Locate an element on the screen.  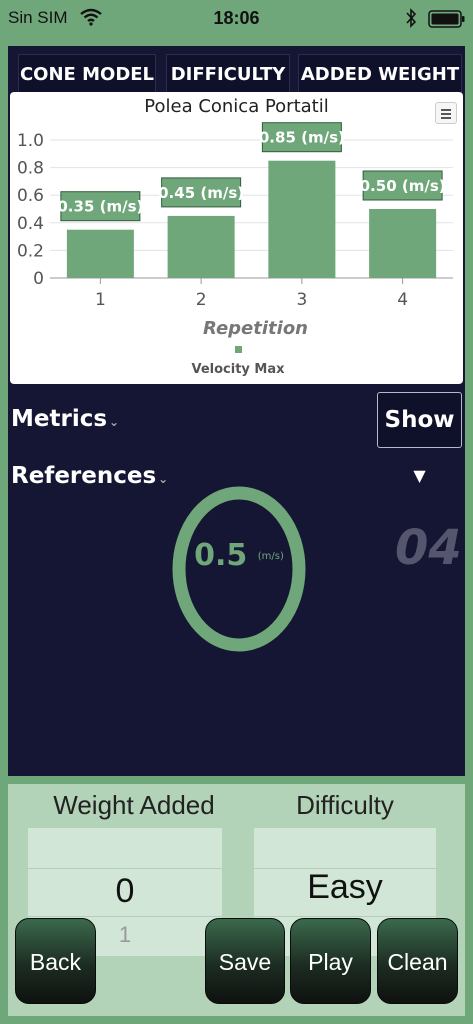
x-tick-label: 3 is located at coordinates (301, 300).